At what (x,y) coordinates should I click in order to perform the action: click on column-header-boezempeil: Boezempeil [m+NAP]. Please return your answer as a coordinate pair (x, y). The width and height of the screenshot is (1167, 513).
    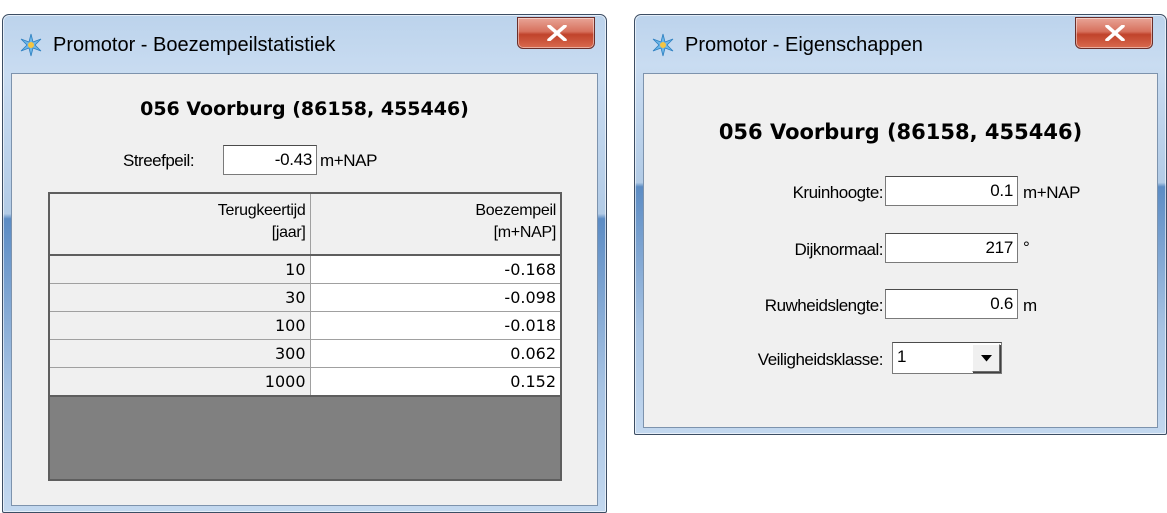
    Looking at the image, I should click on (435, 225).